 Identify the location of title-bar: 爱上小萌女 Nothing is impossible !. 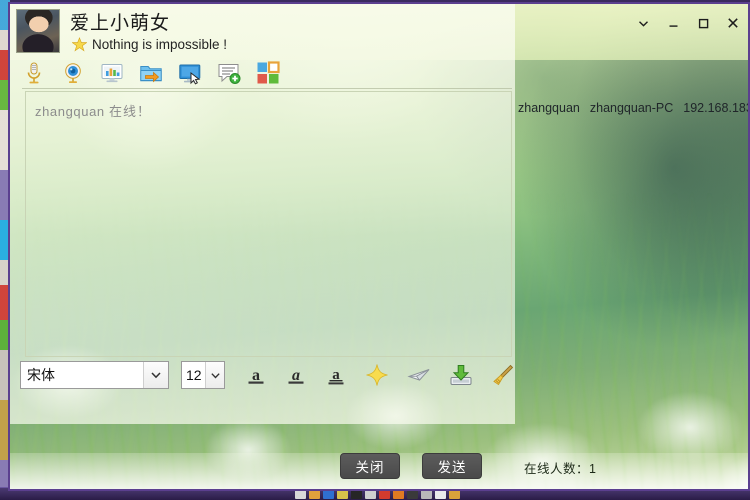
(379, 32).